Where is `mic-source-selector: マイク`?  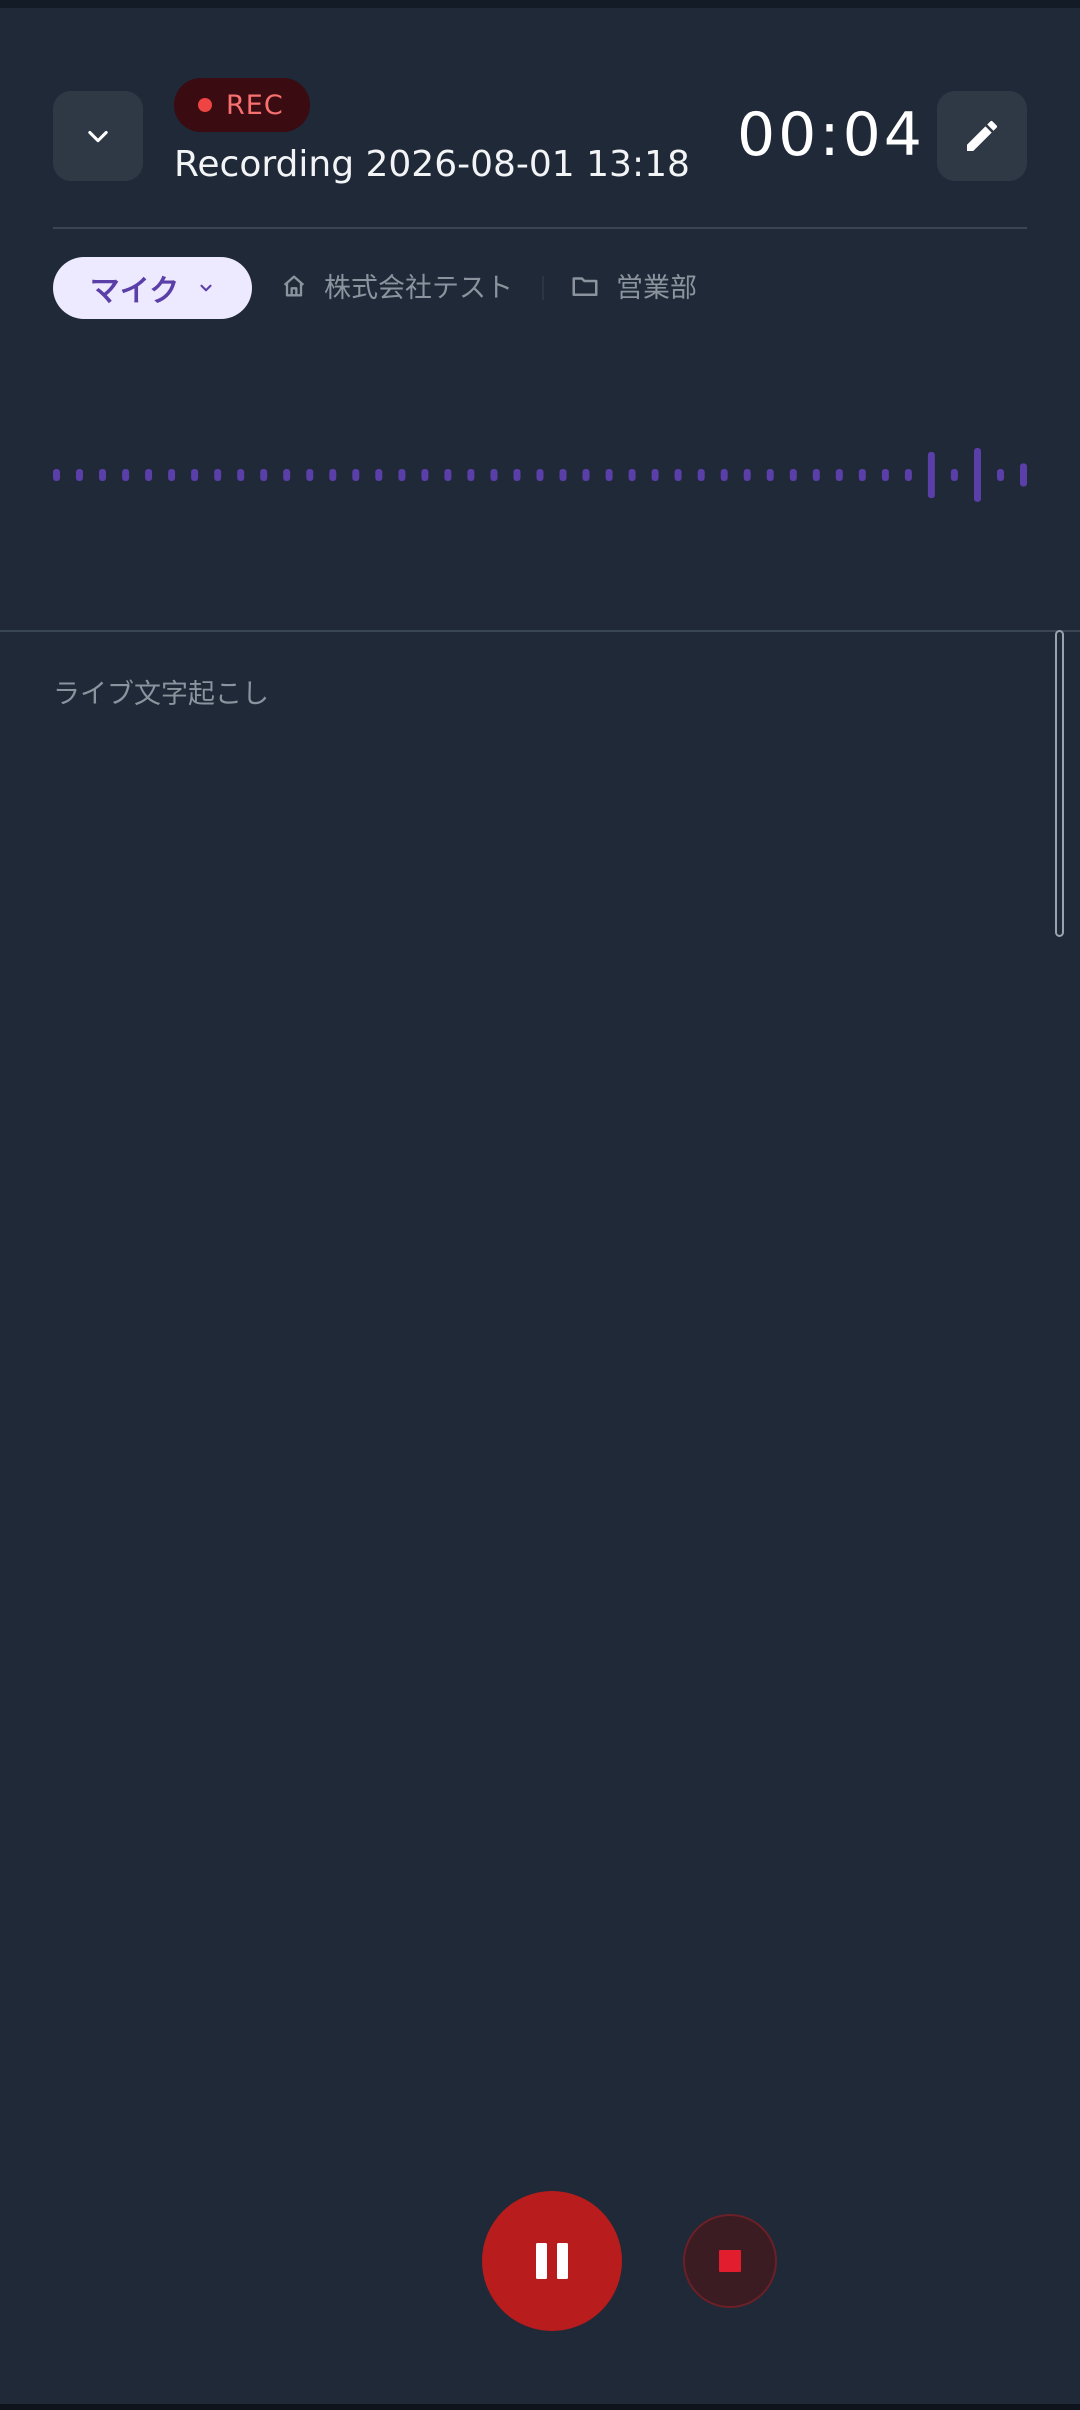 mic-source-selector: マイク is located at coordinates (152, 288).